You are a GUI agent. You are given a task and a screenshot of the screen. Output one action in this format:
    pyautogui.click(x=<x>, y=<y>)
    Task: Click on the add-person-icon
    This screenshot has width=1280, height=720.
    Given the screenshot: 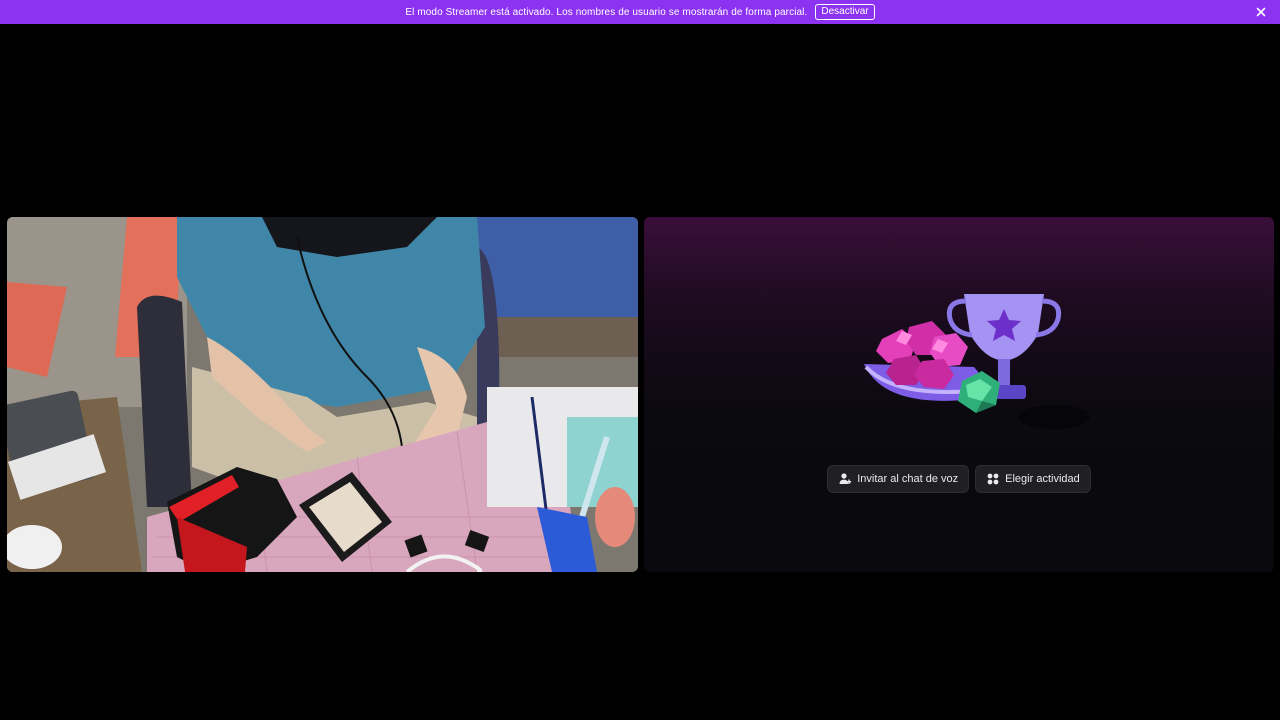 What is the action you would take?
    pyautogui.click(x=845, y=479)
    